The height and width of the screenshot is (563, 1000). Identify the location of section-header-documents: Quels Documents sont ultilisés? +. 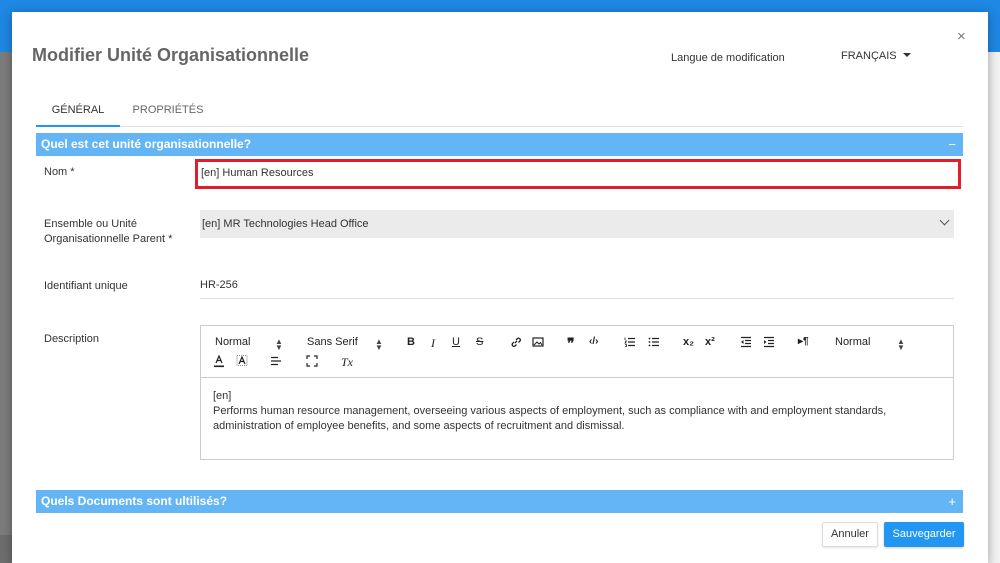
(499, 501).